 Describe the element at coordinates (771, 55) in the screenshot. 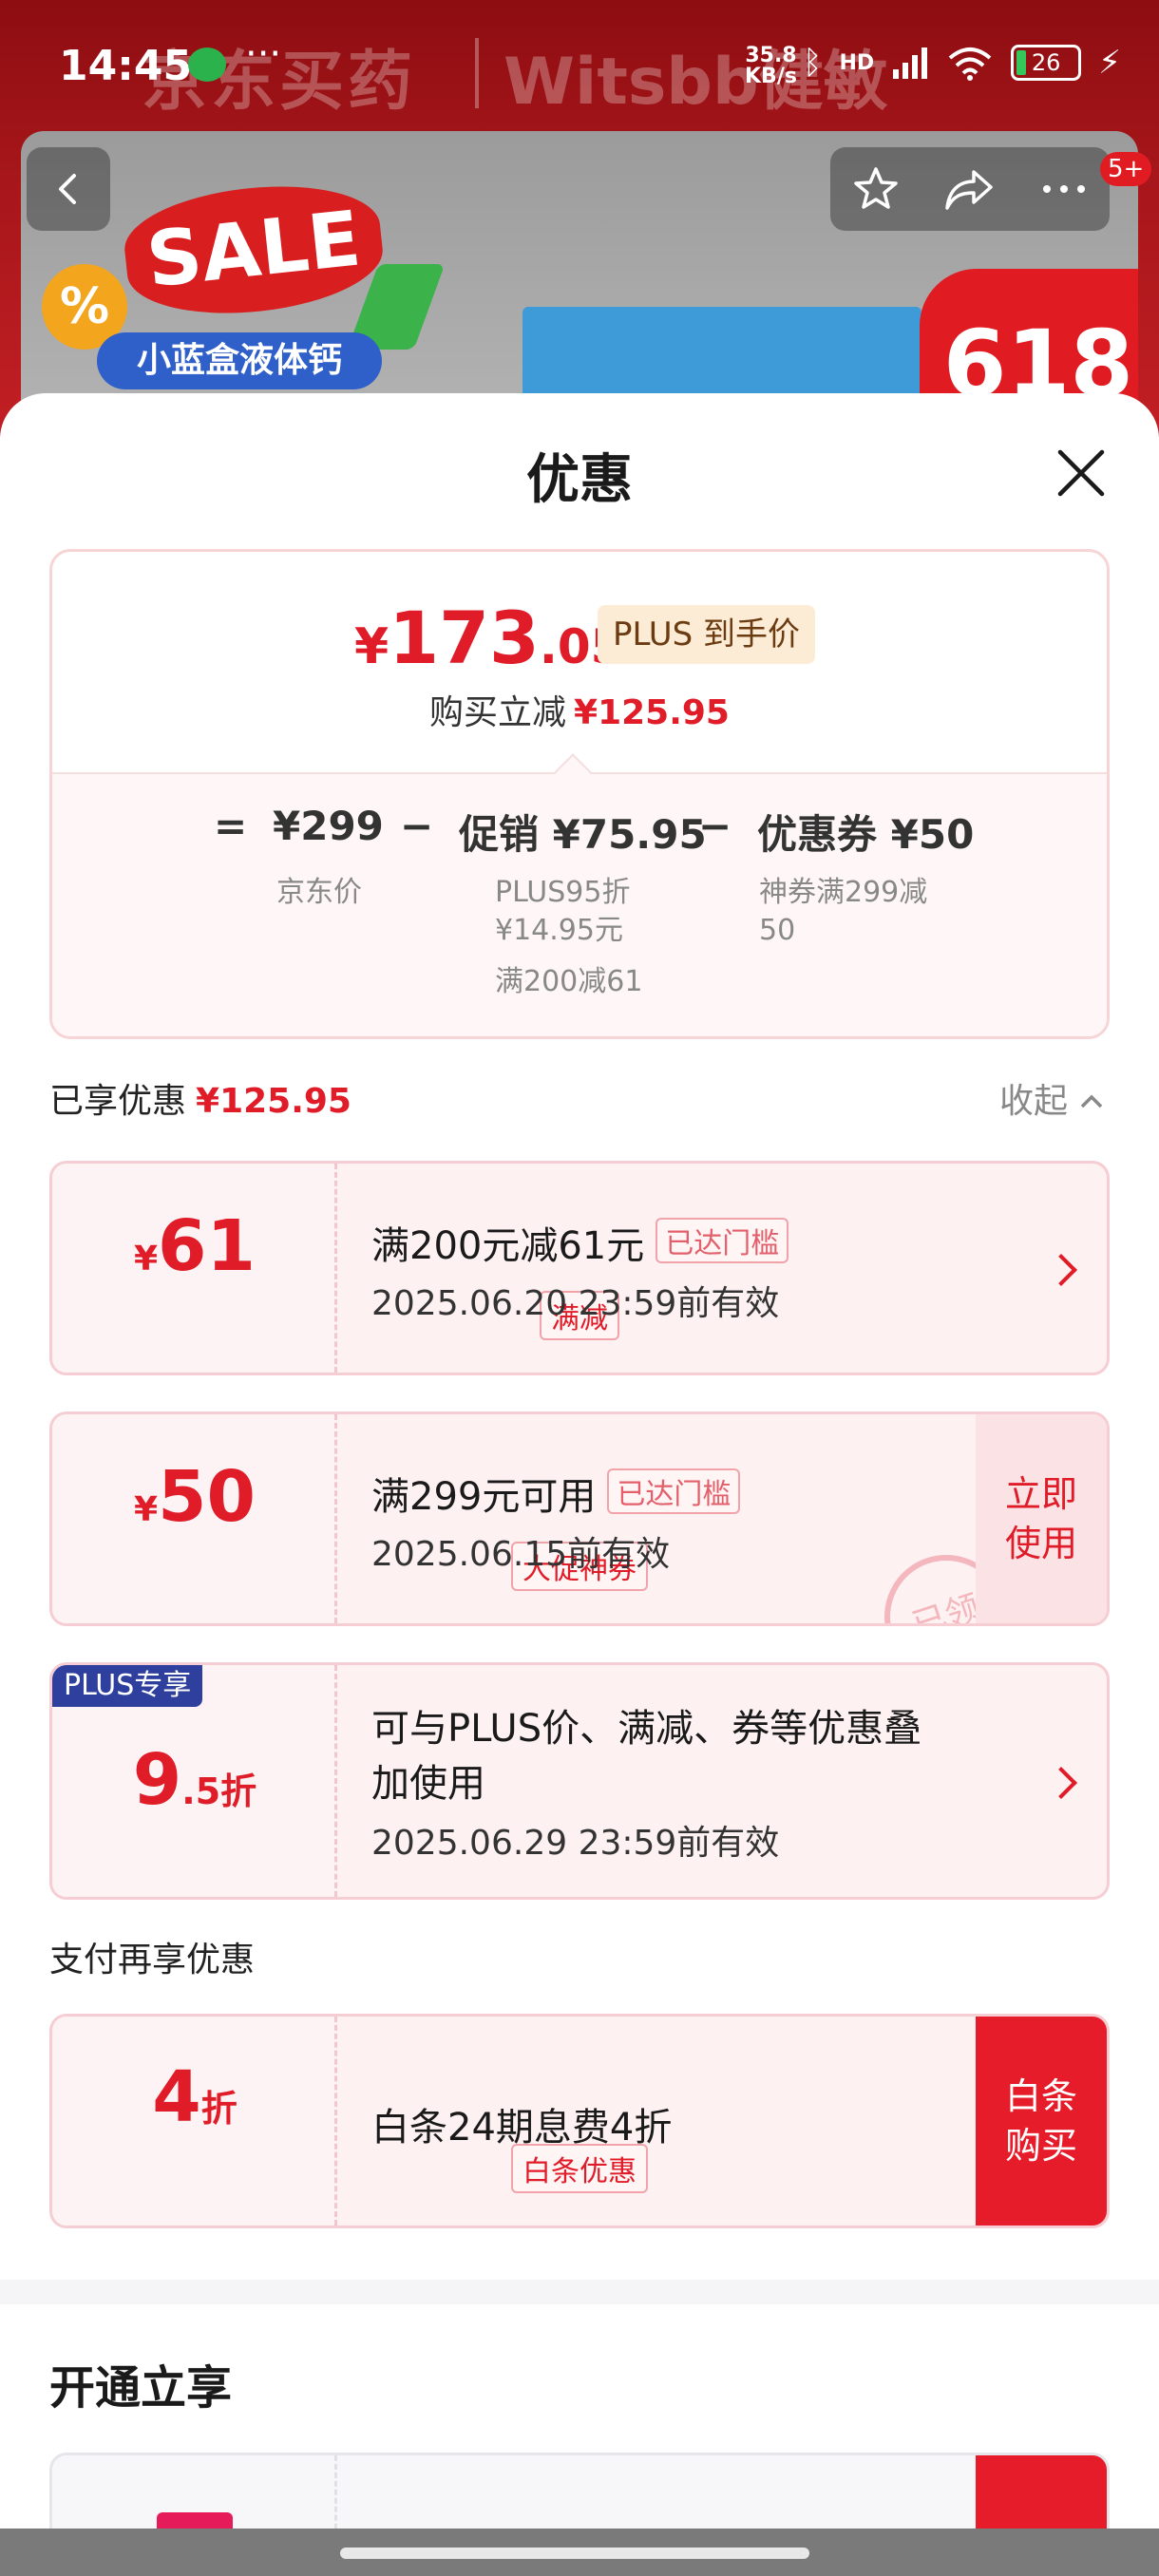

I see `net-speed-value: 35.8` at that location.